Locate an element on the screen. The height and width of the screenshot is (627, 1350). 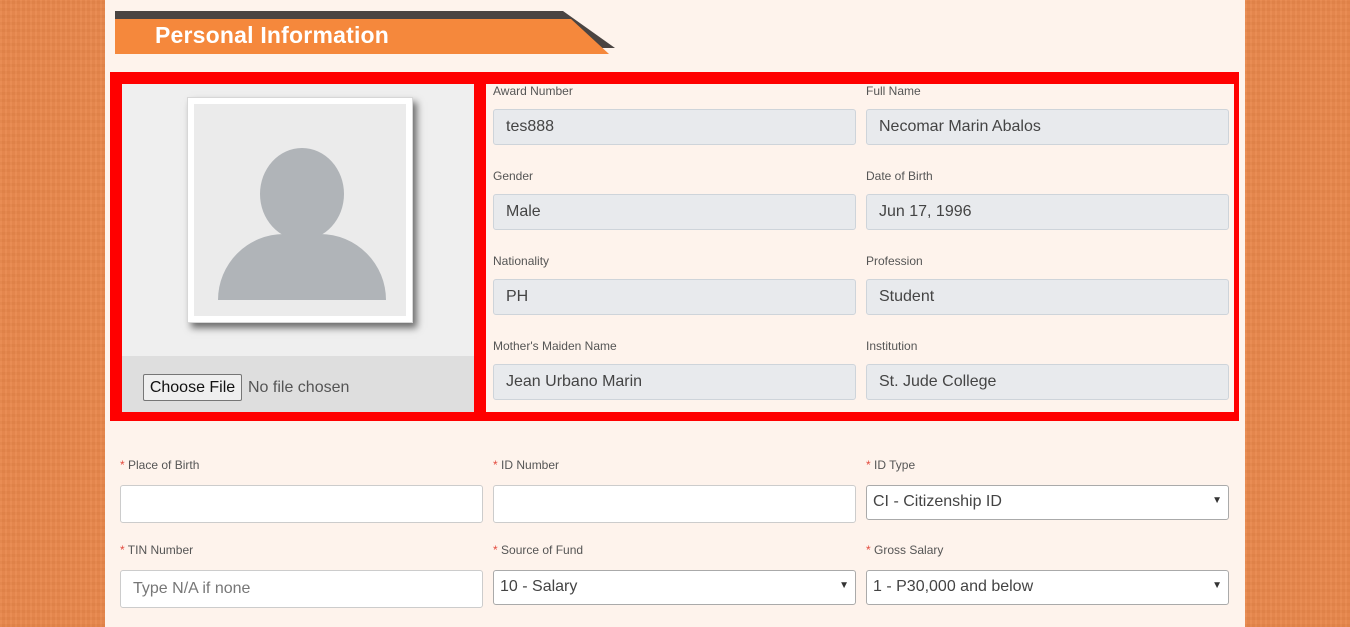
mothers-maiden-name-label: Mother's Maiden Name is located at coordinates (555, 346).